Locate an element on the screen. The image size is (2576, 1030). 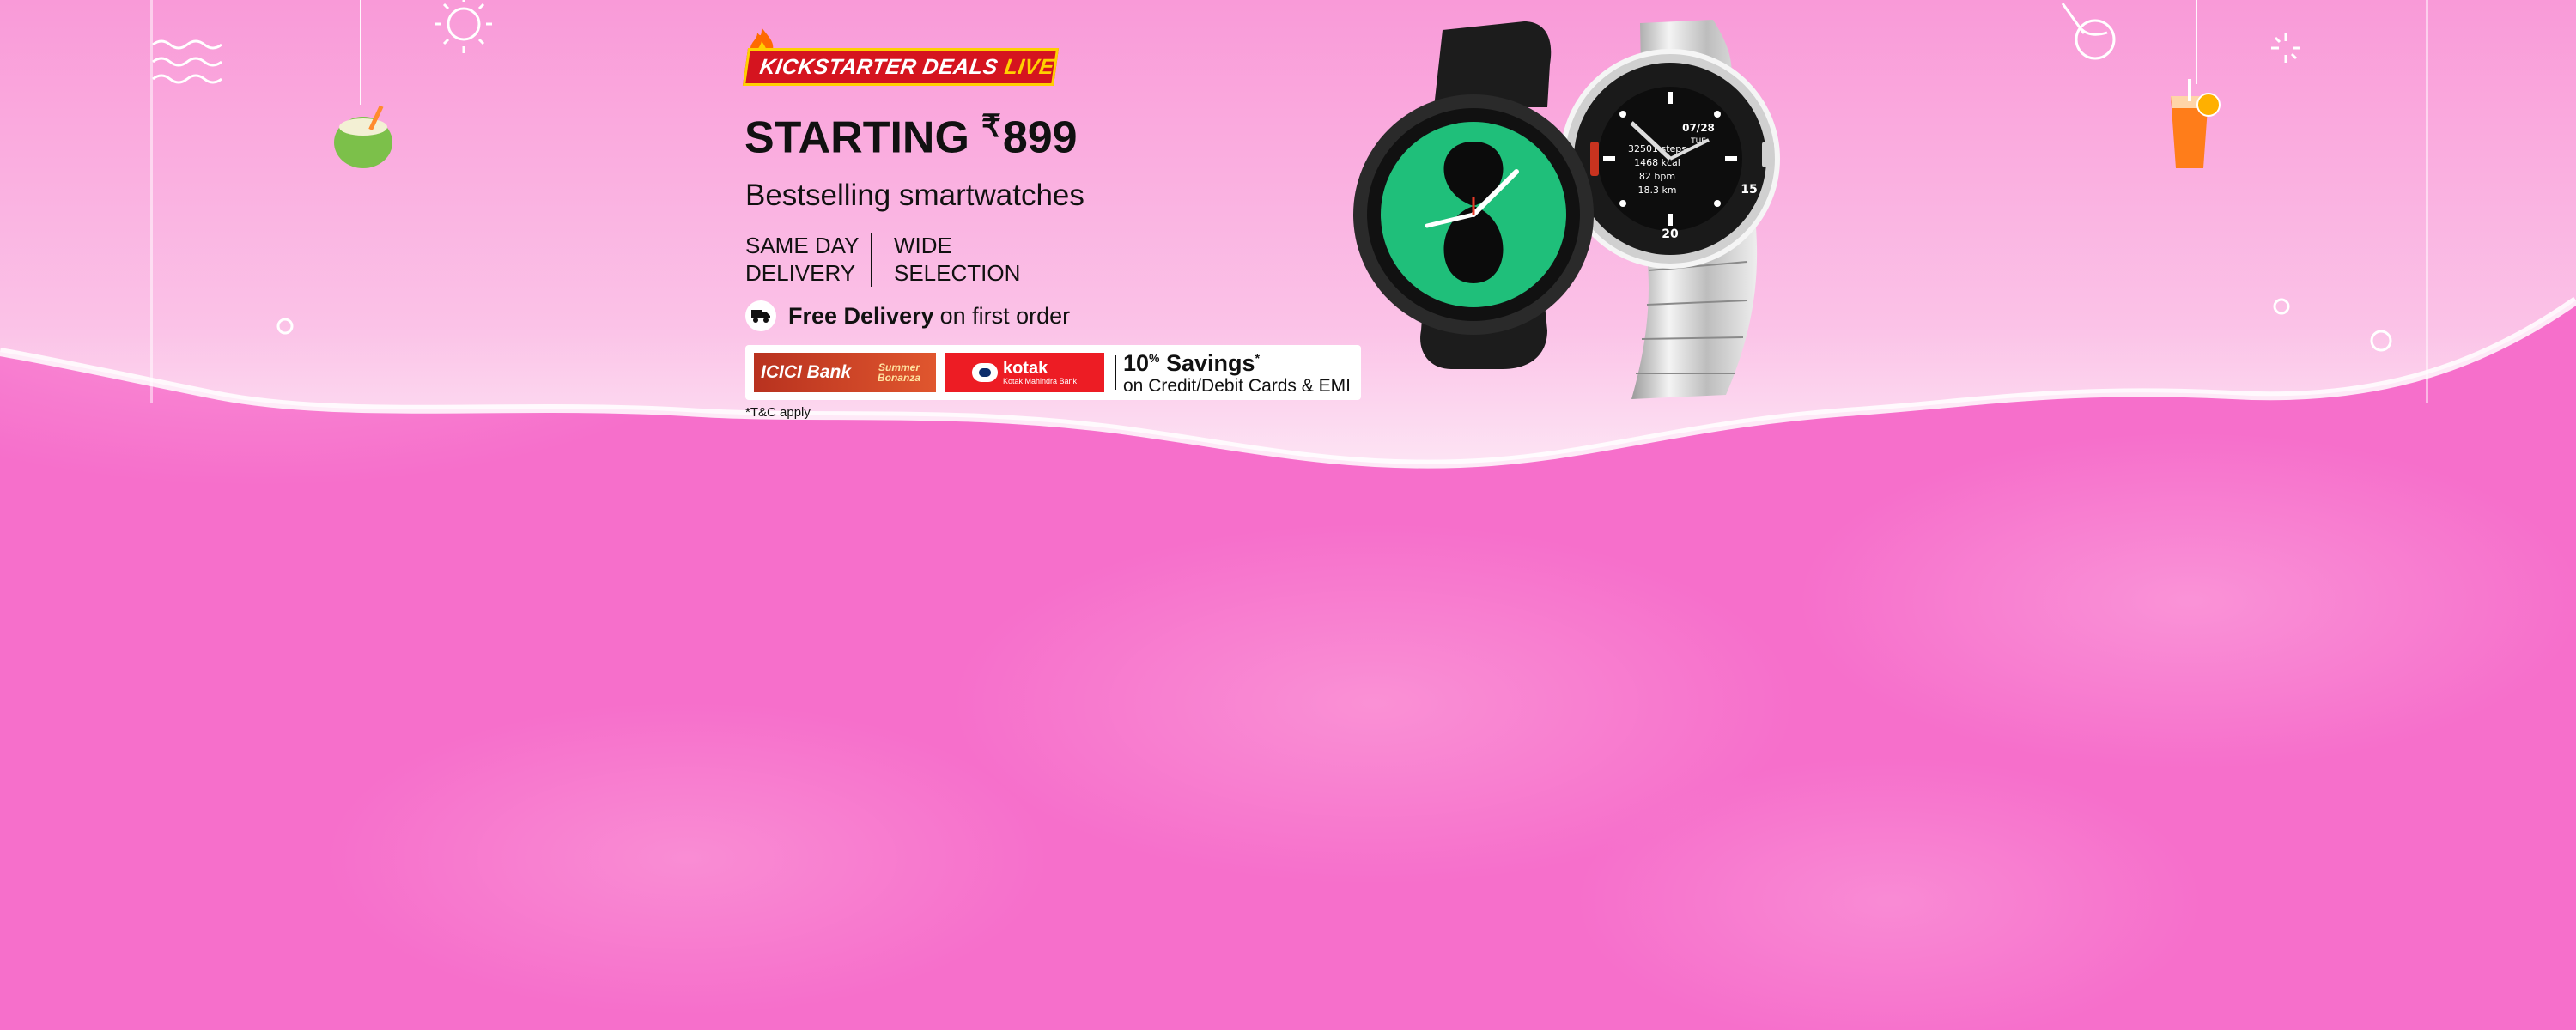
ice-cream-icon is located at coordinates (2089, 36).